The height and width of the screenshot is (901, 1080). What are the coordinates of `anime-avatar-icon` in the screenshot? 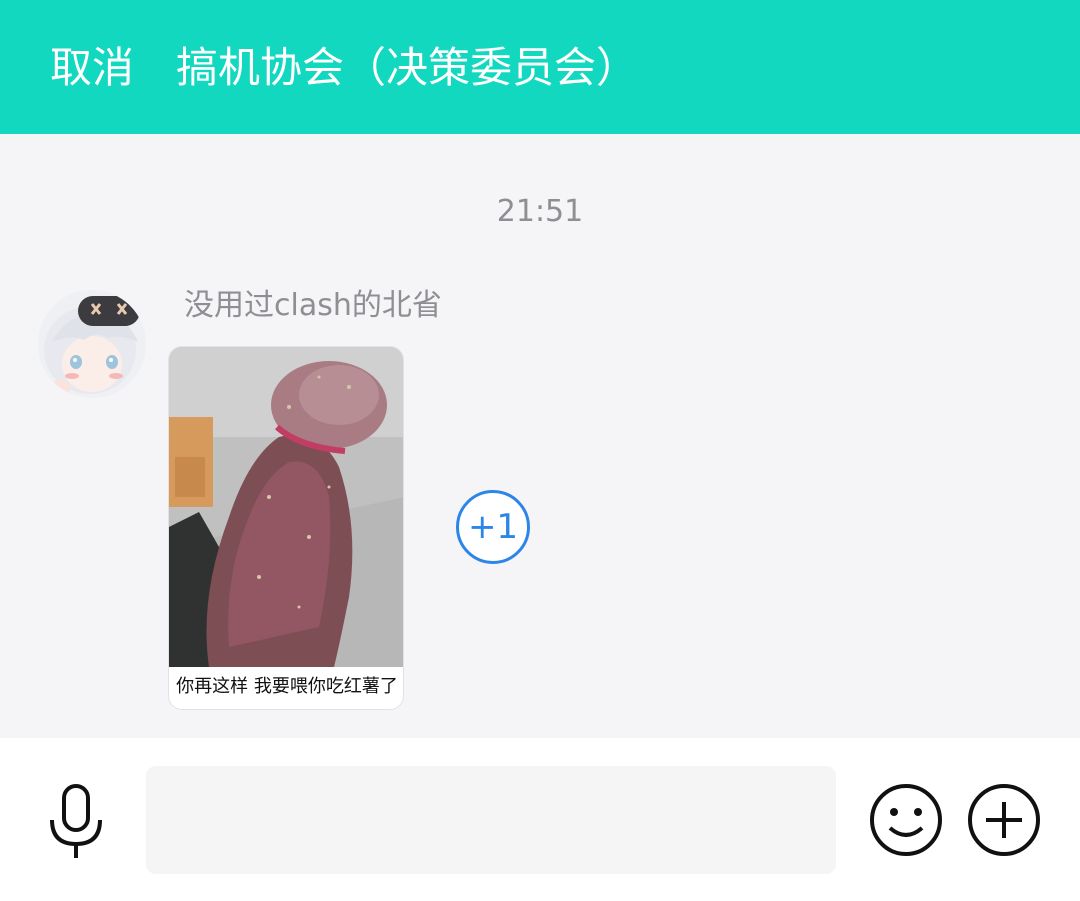 It's located at (92, 344).